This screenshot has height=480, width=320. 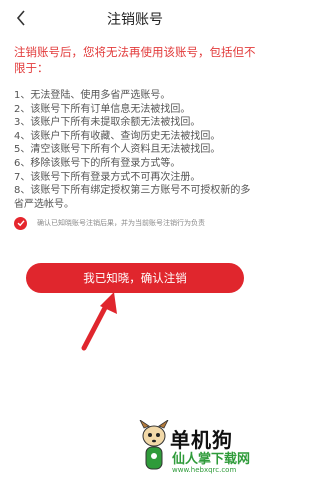 What do you see at coordinates (117, 150) in the screenshot?
I see `list-item: 5、清空该账号下所有个人资料且无法被找回。` at bounding box center [117, 150].